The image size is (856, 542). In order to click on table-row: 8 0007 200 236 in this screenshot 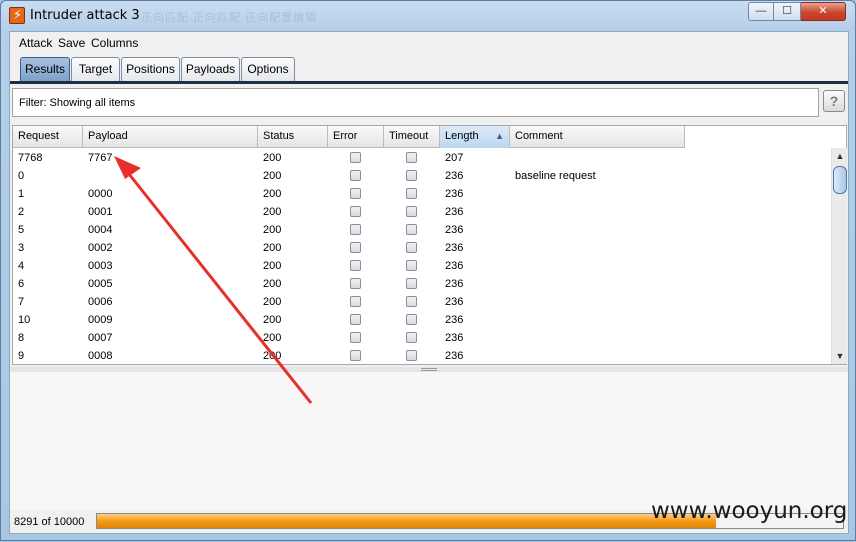, I will do `click(349, 338)`.